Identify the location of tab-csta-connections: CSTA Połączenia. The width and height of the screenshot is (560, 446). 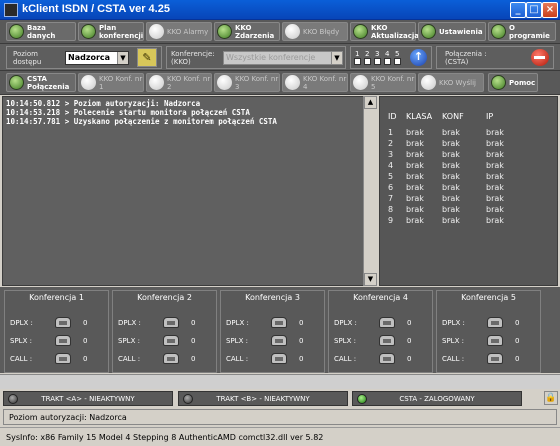
(41, 82).